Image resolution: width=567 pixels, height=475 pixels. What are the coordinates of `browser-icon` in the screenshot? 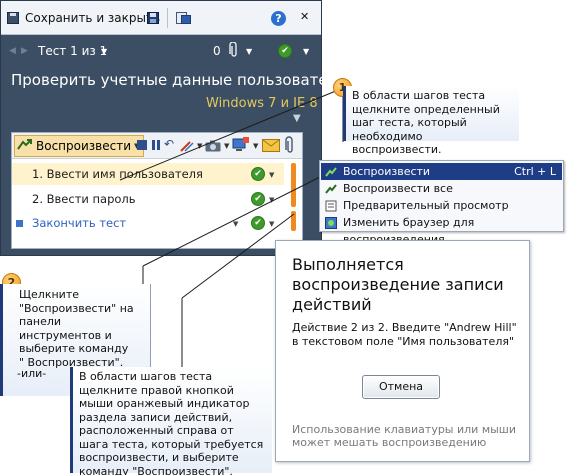 It's located at (331, 223).